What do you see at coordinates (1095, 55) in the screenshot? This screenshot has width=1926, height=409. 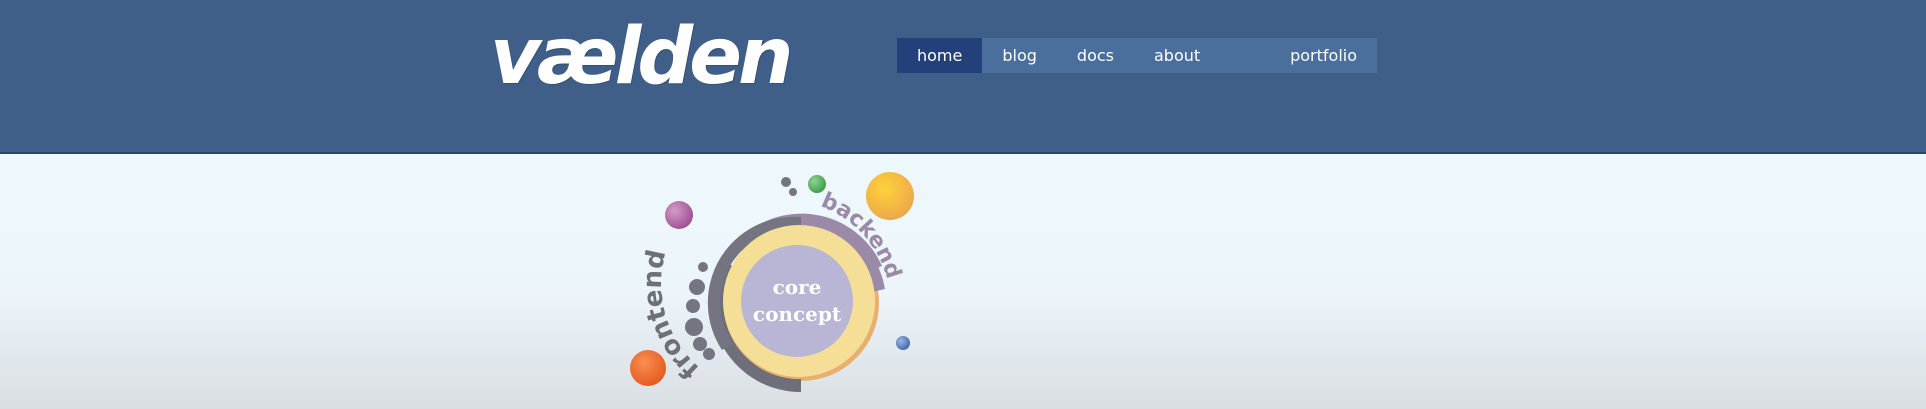 I see `nav-item-docs: docs` at bounding box center [1095, 55].